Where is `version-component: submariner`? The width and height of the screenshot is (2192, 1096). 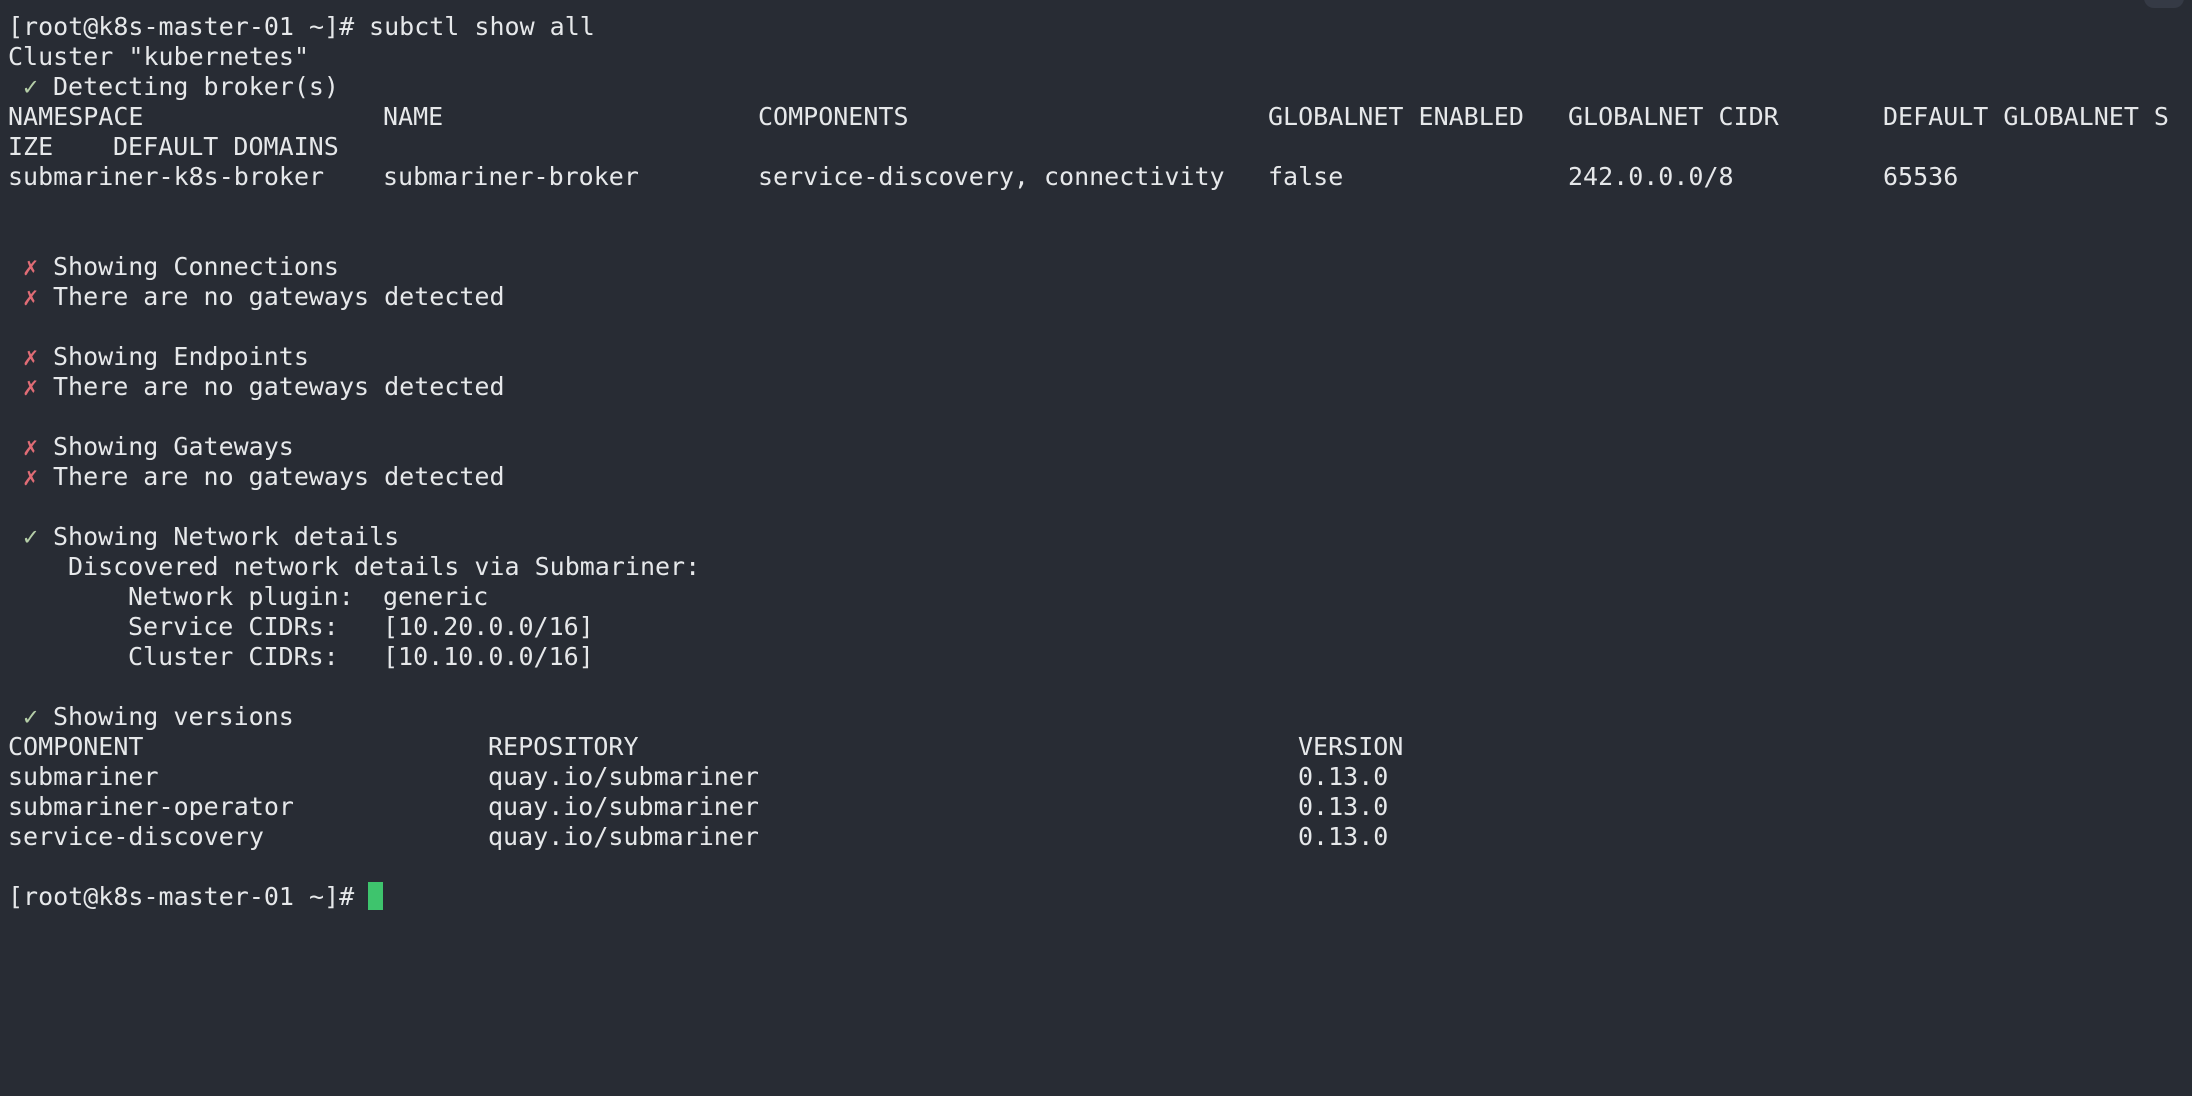 version-component: submariner is located at coordinates (83, 776).